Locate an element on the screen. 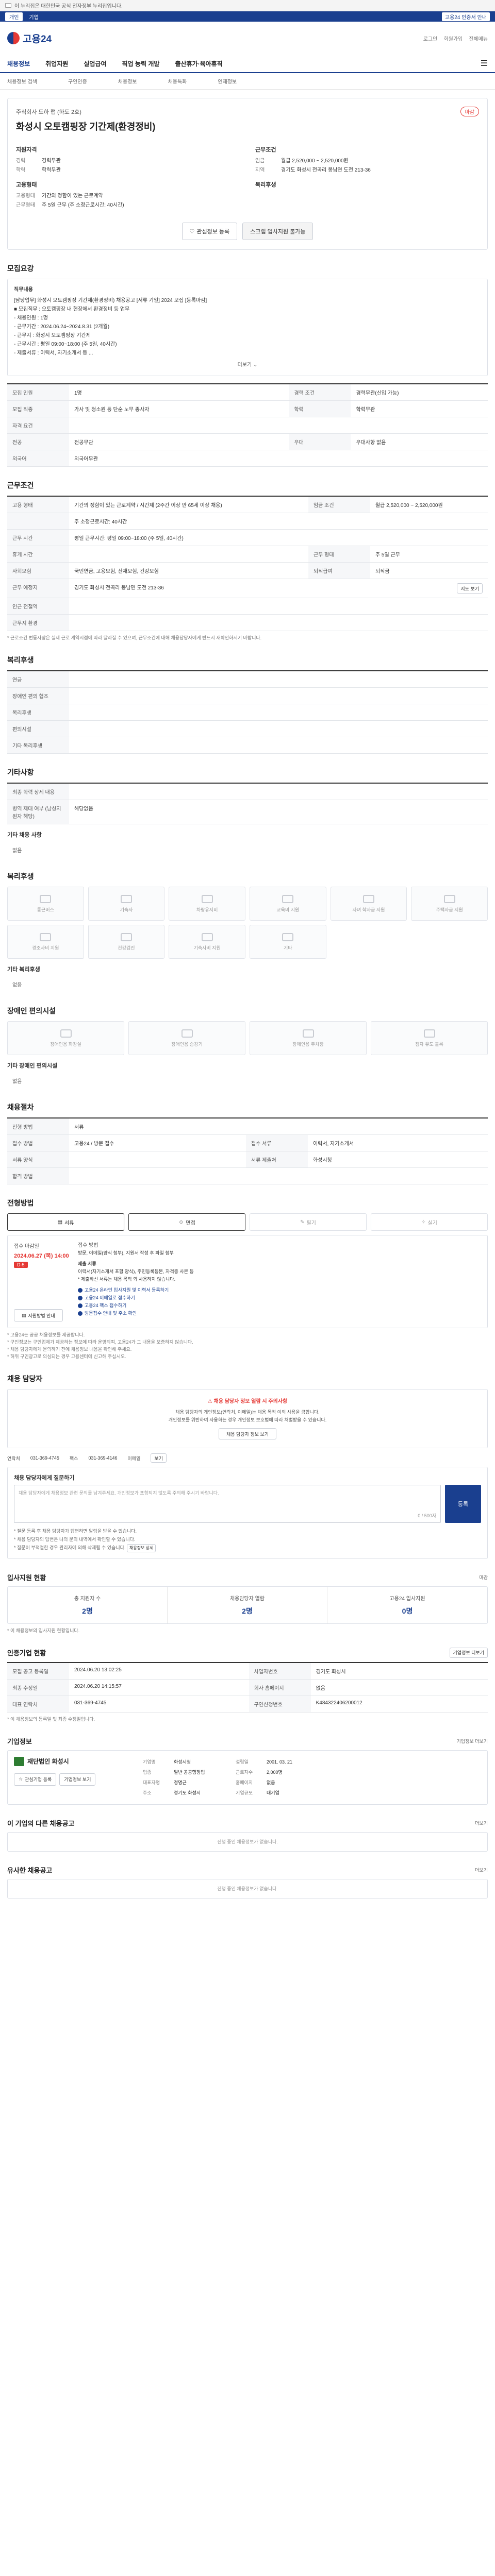 The image size is (495, 2576). all-menu-link: 전체메뉴 is located at coordinates (478, 38).